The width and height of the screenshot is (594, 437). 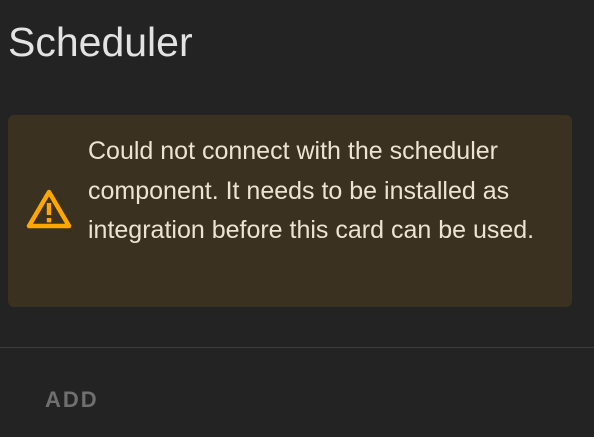 What do you see at coordinates (72, 400) in the screenshot?
I see `add-button: ADD` at bounding box center [72, 400].